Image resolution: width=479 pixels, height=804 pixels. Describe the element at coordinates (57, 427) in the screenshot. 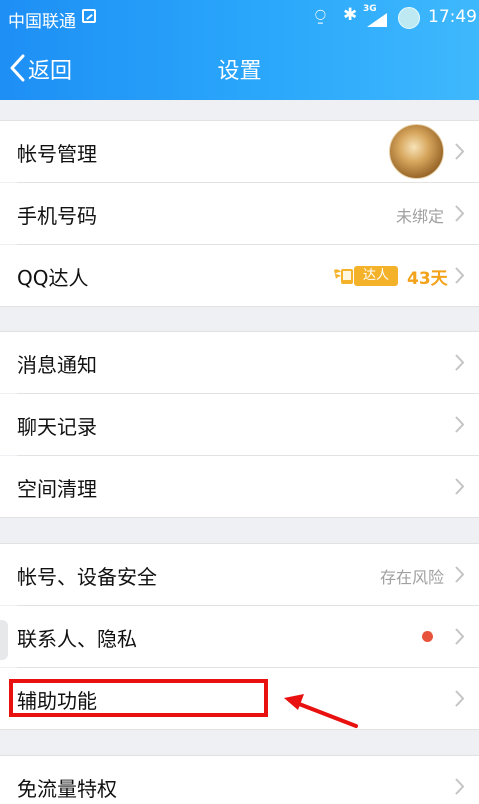

I see `row-label: 聊天记录` at that location.